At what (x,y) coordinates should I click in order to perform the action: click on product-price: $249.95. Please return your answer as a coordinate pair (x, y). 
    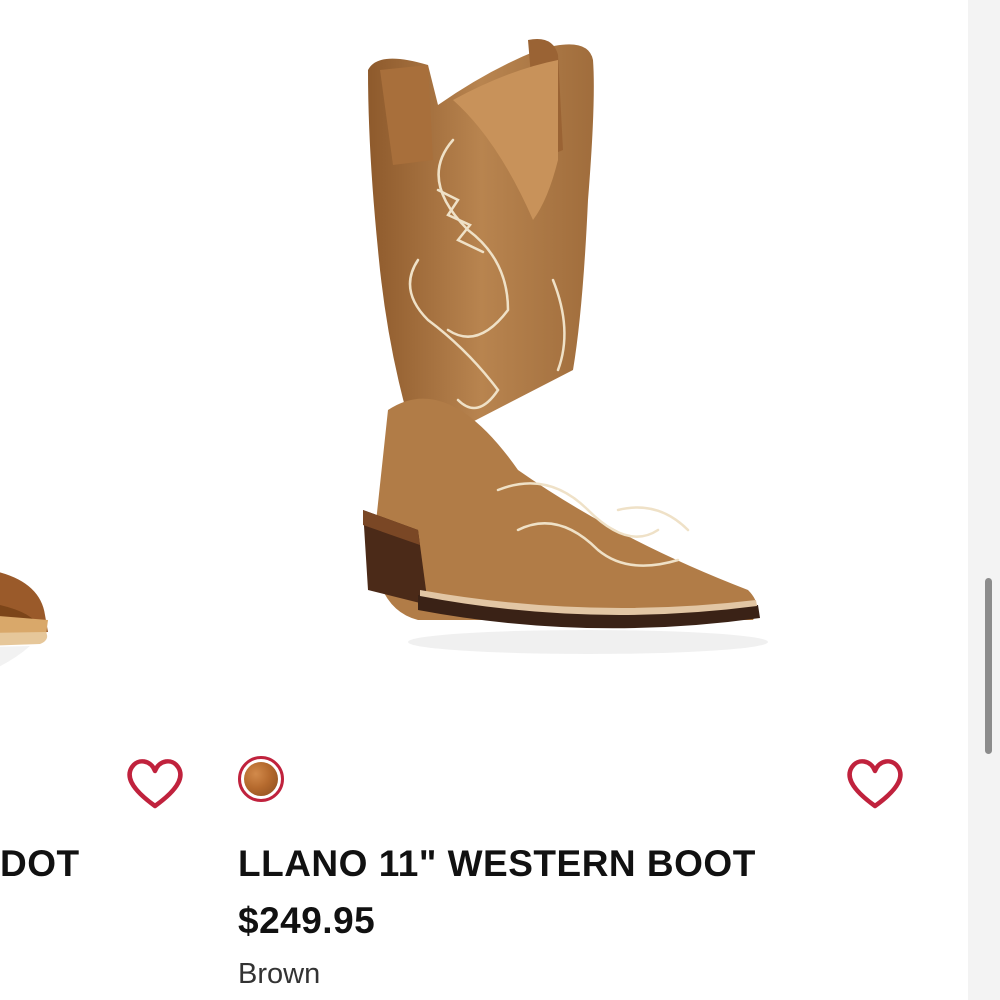
    Looking at the image, I should click on (307, 920).